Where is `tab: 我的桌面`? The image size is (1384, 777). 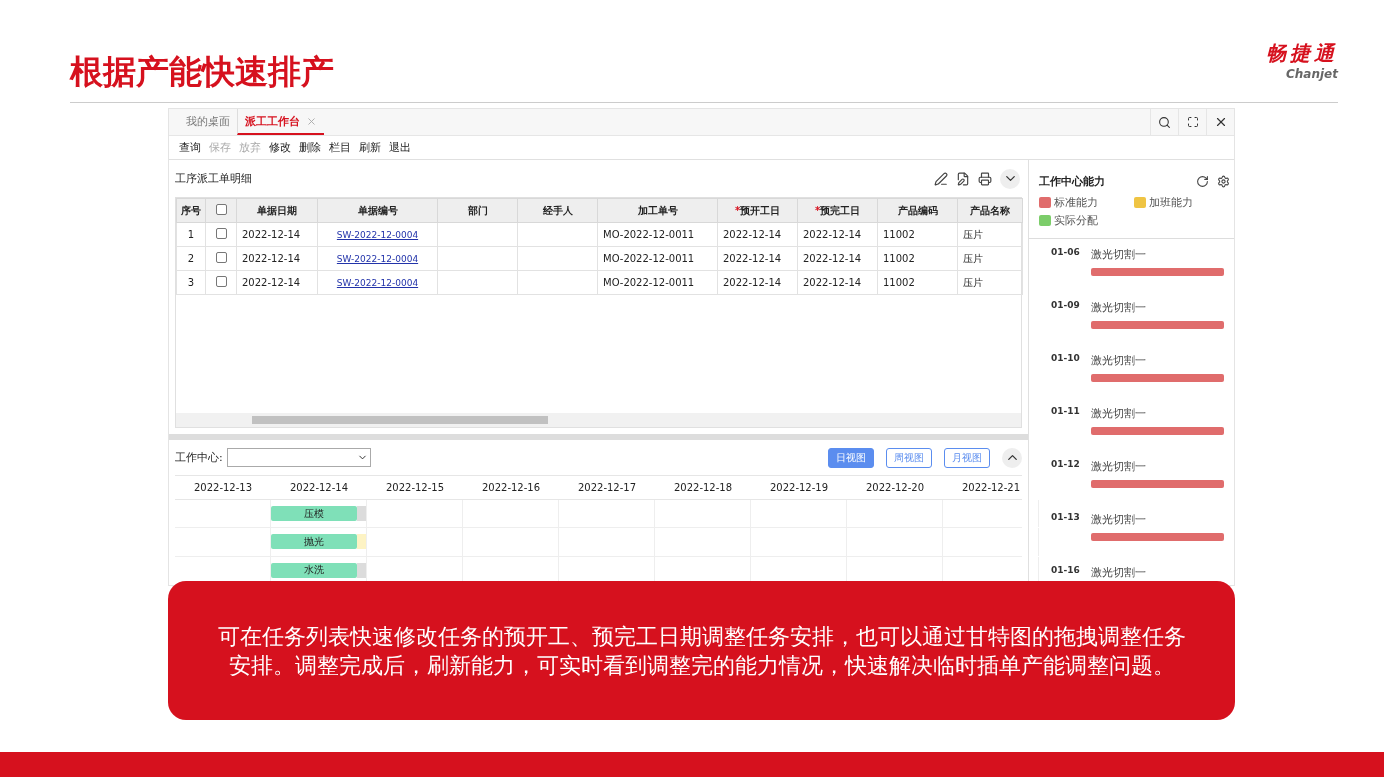 tab: 我的桌面 is located at coordinates (208, 122).